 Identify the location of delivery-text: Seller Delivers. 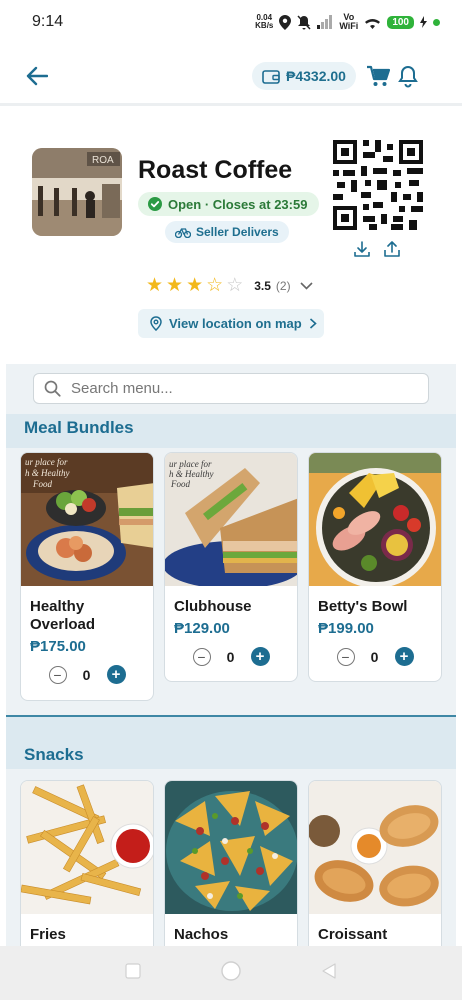
(237, 232).